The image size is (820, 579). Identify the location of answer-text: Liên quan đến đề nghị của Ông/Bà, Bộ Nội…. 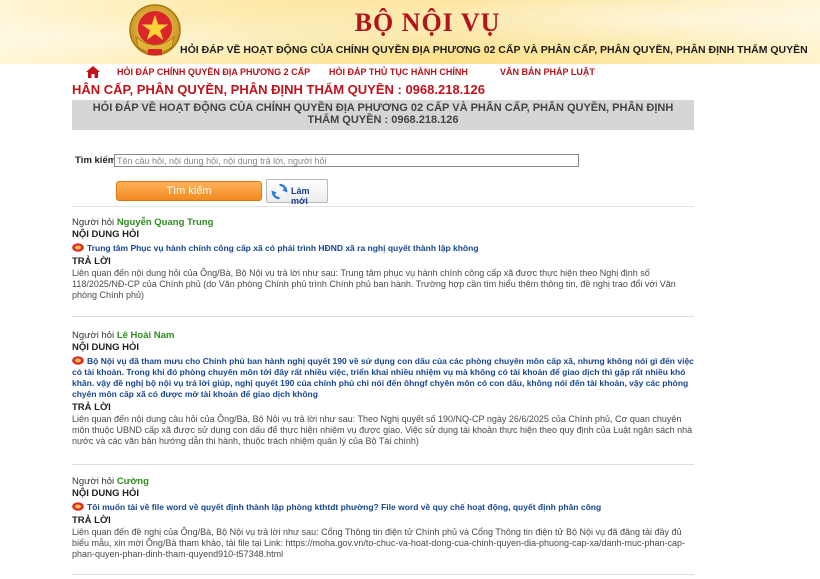
(379, 543).